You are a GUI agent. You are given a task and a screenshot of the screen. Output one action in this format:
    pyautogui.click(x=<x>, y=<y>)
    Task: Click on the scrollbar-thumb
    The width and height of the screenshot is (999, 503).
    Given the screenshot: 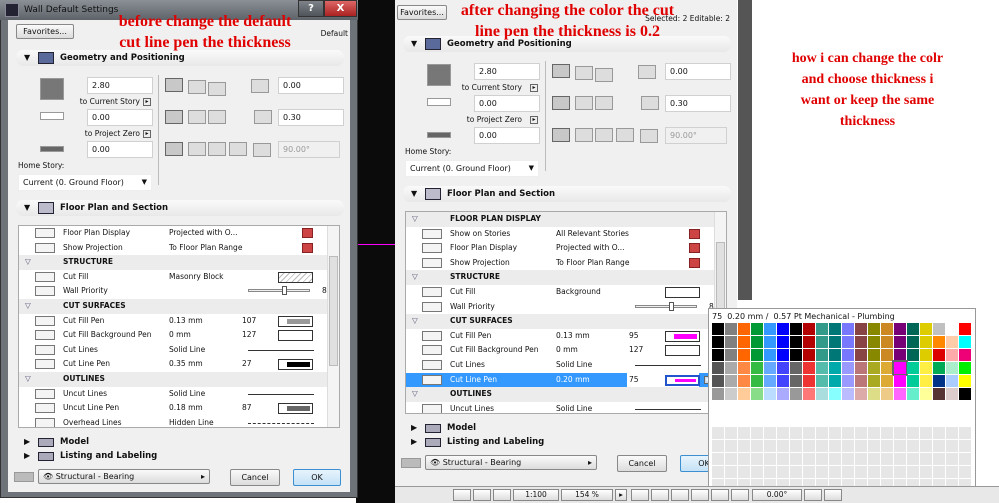 What is the action you would take?
    pyautogui.click(x=333, y=311)
    